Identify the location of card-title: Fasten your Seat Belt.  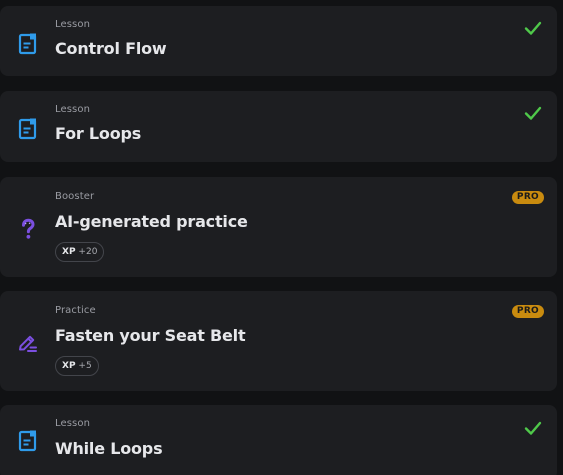
(150, 335).